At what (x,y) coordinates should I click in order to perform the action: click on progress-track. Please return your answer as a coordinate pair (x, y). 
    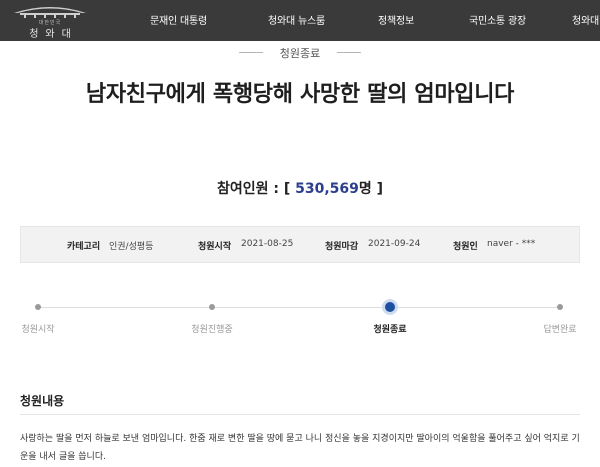
    Looking at the image, I should click on (299, 307).